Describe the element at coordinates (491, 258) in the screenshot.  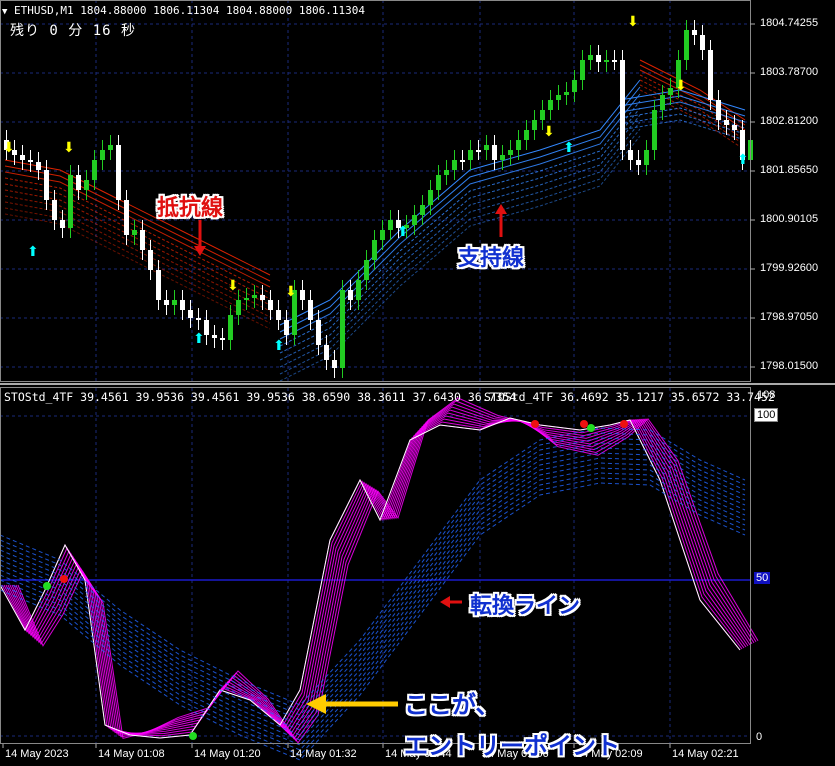
I see `support-label: 支持線` at that location.